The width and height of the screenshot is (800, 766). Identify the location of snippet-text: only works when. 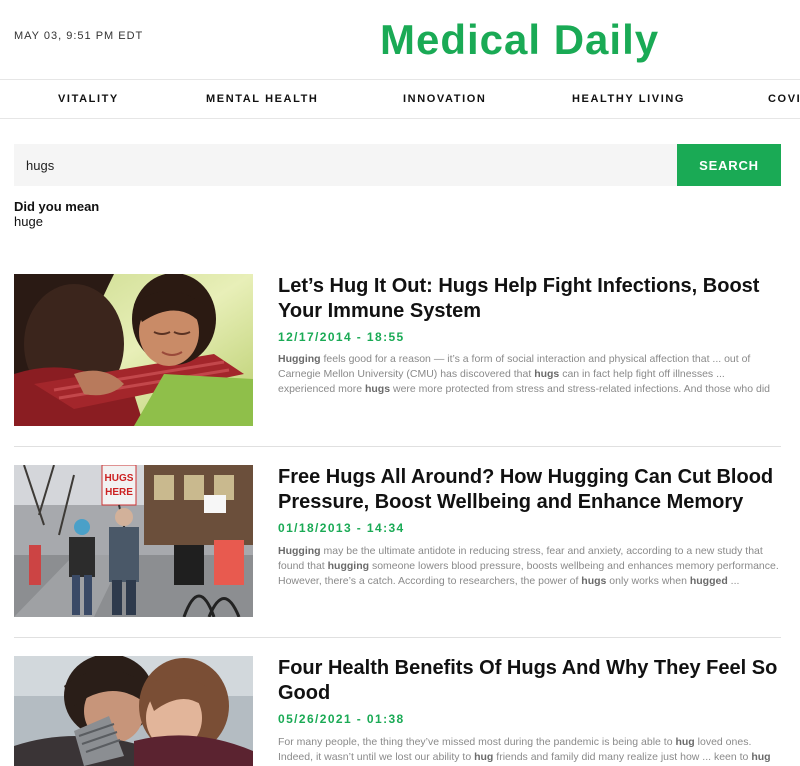
(648, 581).